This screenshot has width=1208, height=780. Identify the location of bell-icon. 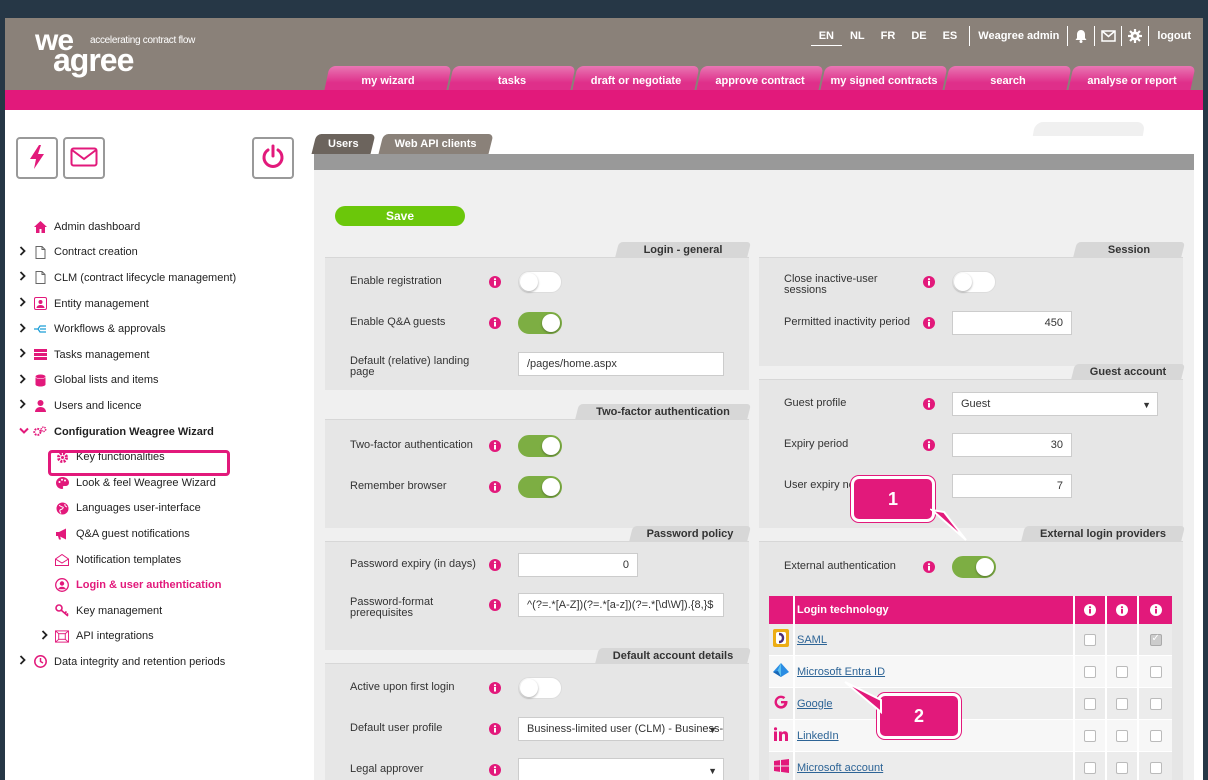
(1081, 36).